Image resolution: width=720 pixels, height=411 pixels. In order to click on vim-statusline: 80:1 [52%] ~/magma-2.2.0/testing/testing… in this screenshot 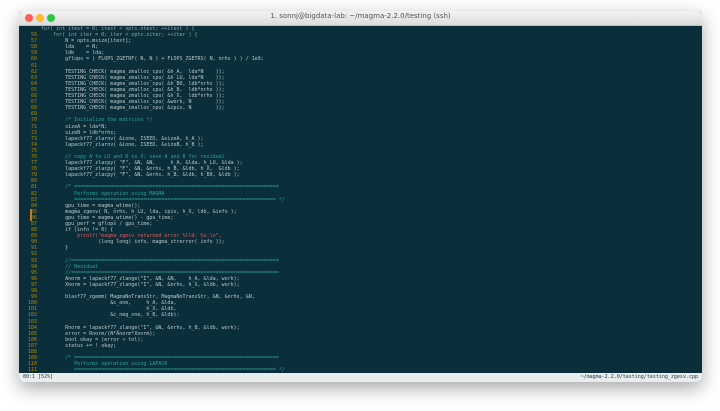, I will do `click(360, 377)`.